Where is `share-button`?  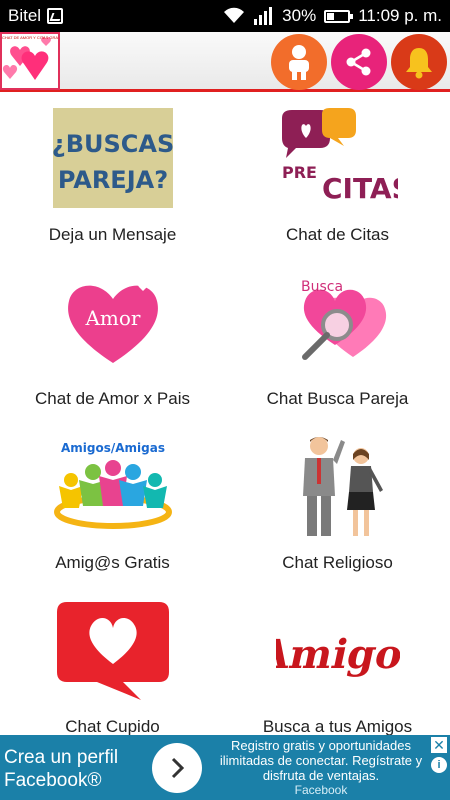
share-button is located at coordinates (359, 62).